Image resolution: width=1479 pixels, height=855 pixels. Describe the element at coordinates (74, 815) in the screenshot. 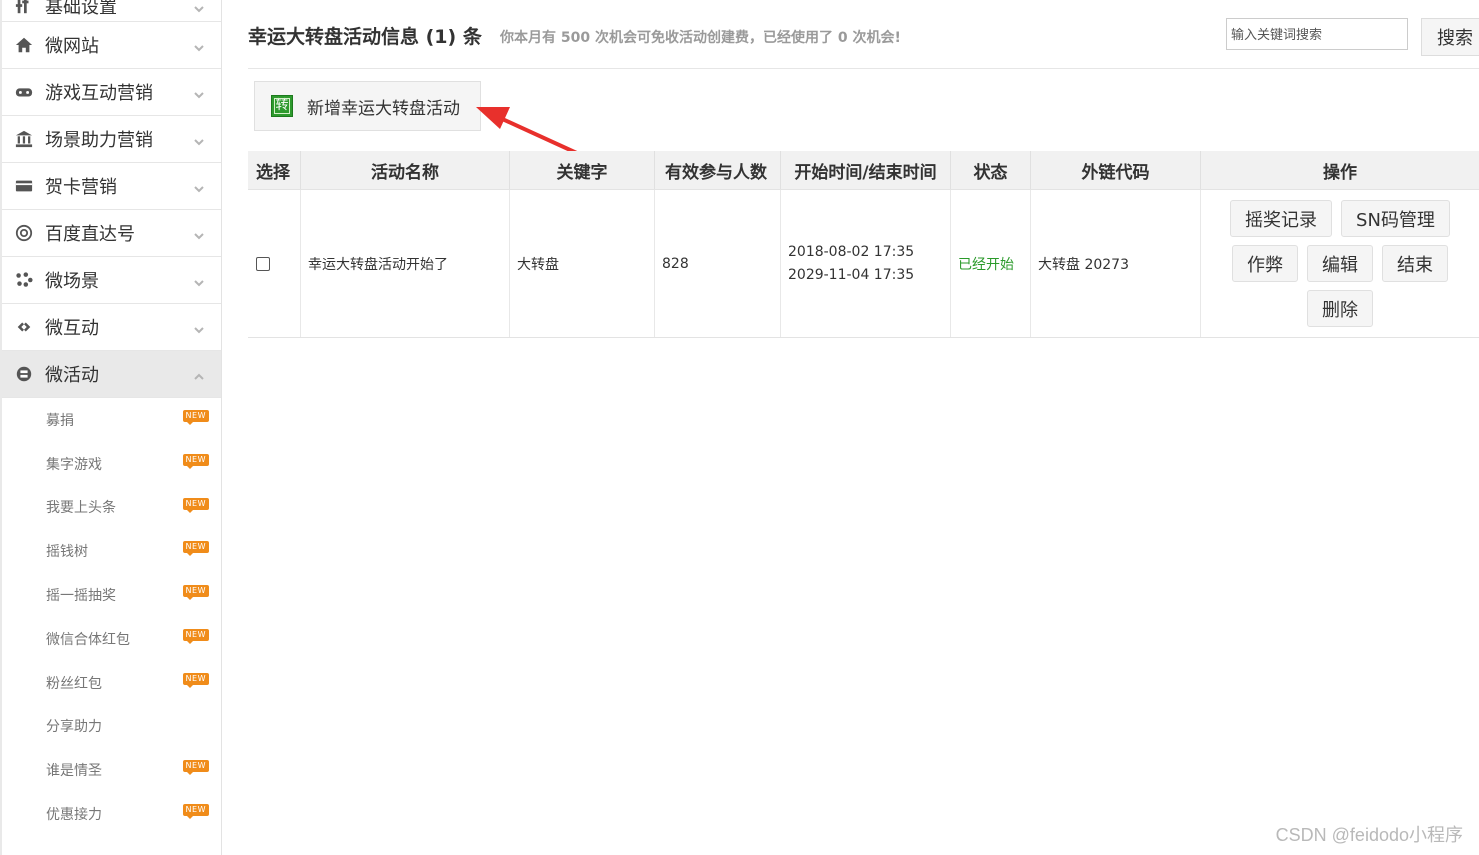

I see `sub-item-label: 优惠接力` at that location.